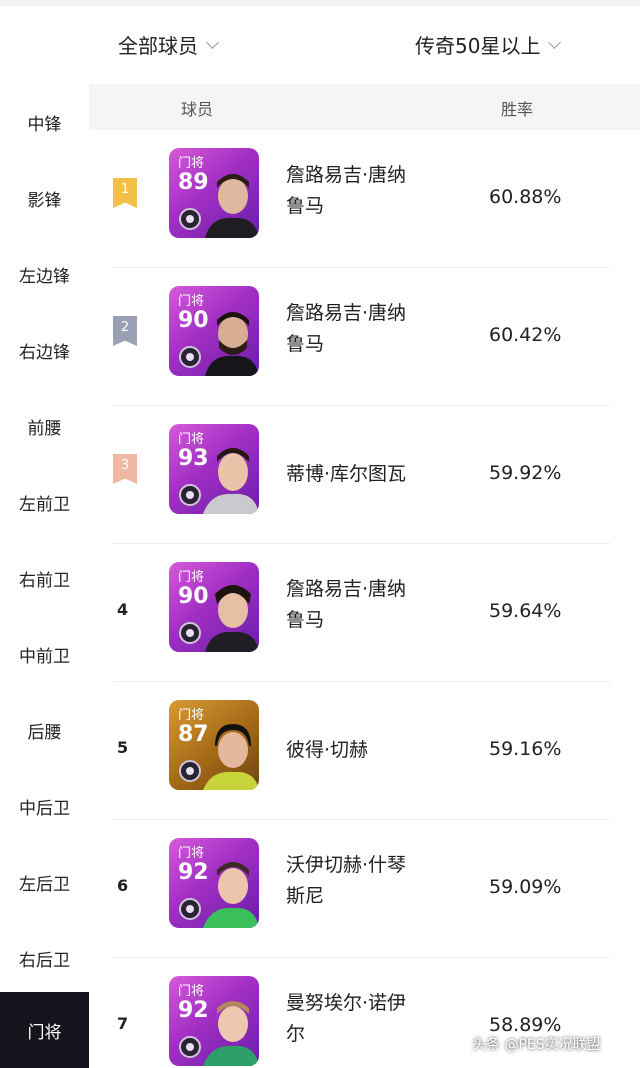  I want to click on rank-number: 2, so click(125, 327).